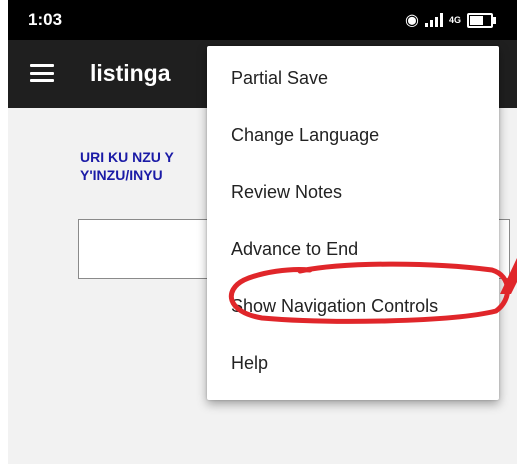 The image size is (517, 464). I want to click on app-title: listinga, so click(130, 73).